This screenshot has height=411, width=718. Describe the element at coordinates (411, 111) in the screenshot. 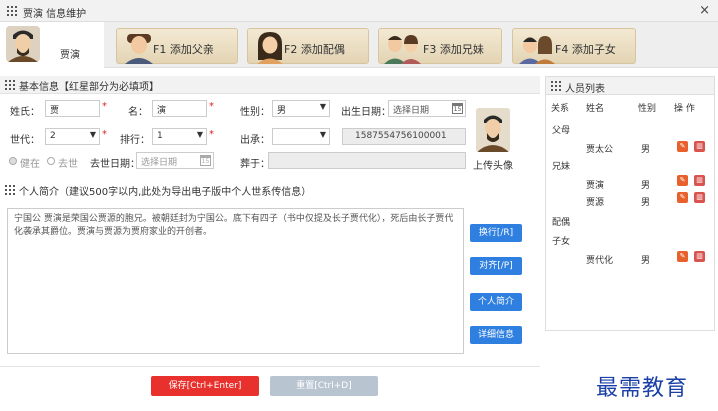

I see `birth-date-placeholder: 选择日期` at that location.